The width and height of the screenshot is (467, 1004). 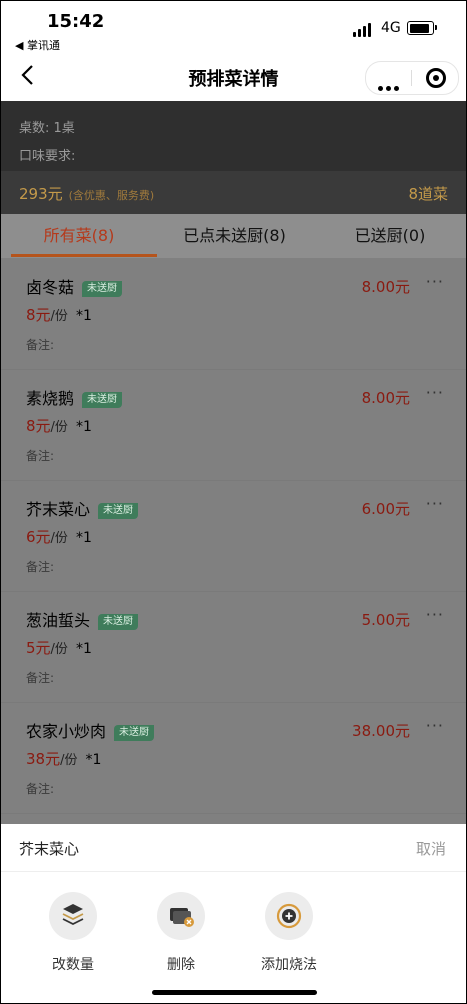 What do you see at coordinates (381, 731) in the screenshot?
I see `dish-total: 38.00元` at bounding box center [381, 731].